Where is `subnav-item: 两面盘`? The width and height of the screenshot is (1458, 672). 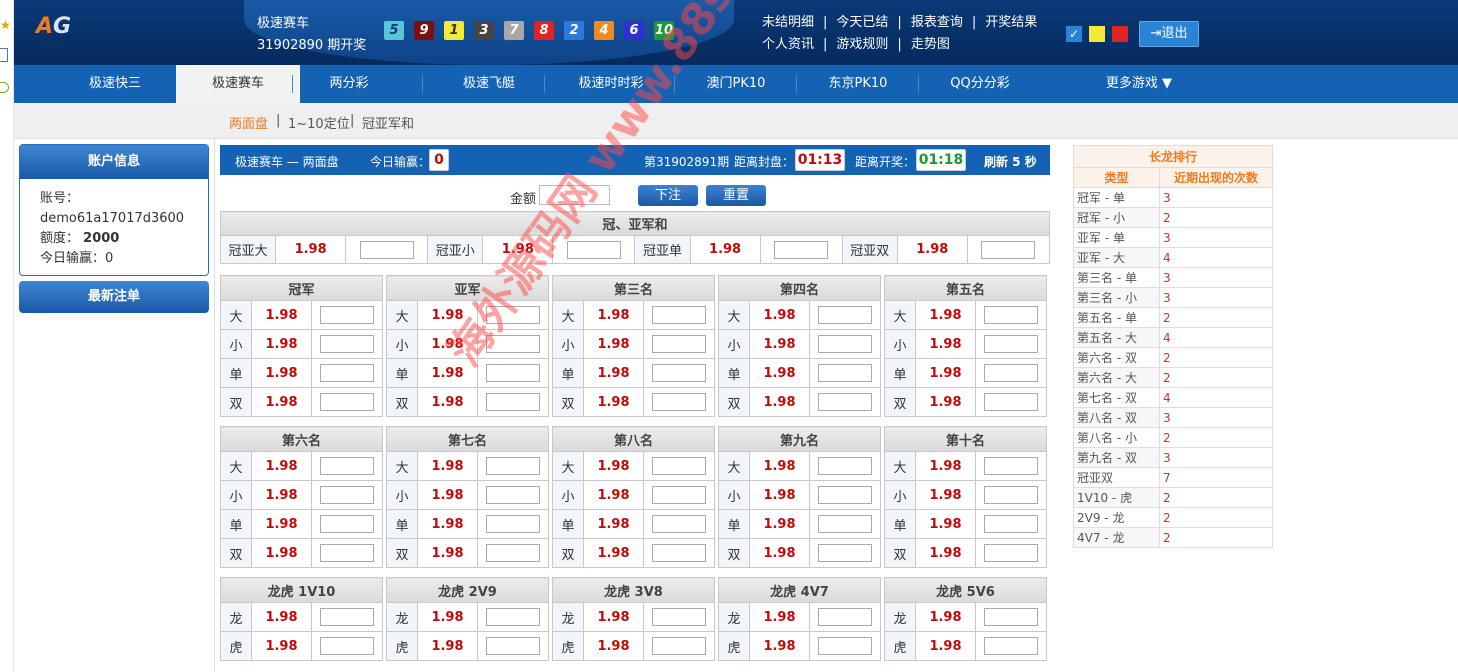
subnav-item: 两面盘 is located at coordinates (248, 122).